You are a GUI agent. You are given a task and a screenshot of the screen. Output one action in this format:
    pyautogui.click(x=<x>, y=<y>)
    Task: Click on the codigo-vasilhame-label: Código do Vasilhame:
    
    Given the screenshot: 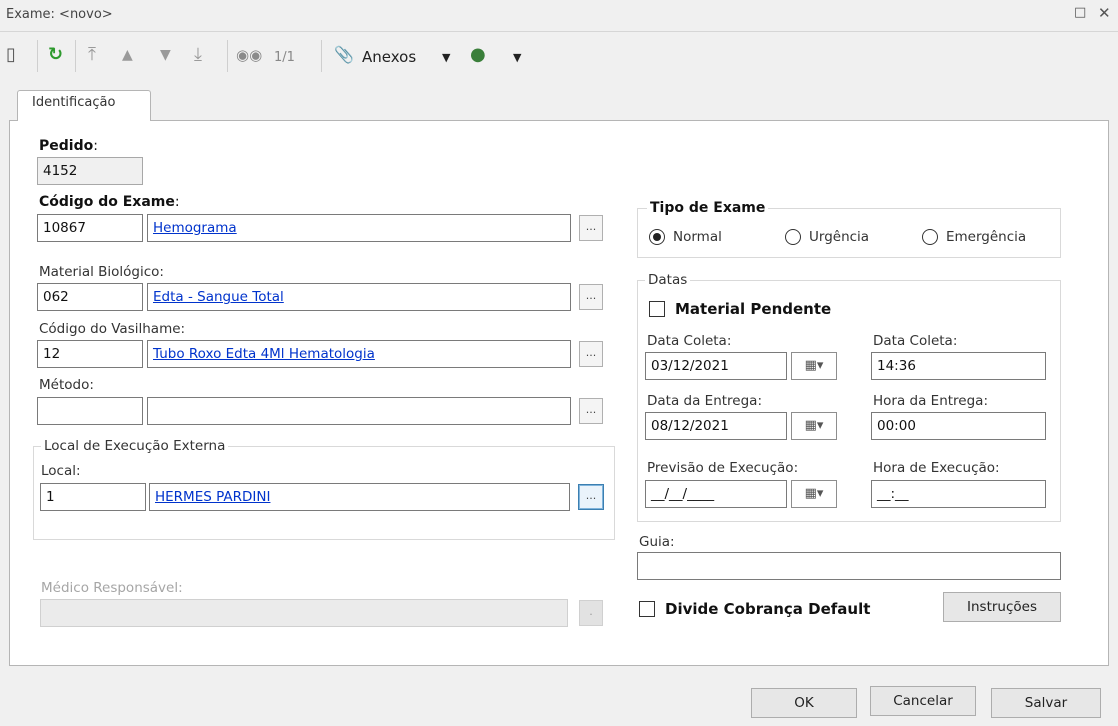 What is the action you would take?
    pyautogui.click(x=112, y=329)
    